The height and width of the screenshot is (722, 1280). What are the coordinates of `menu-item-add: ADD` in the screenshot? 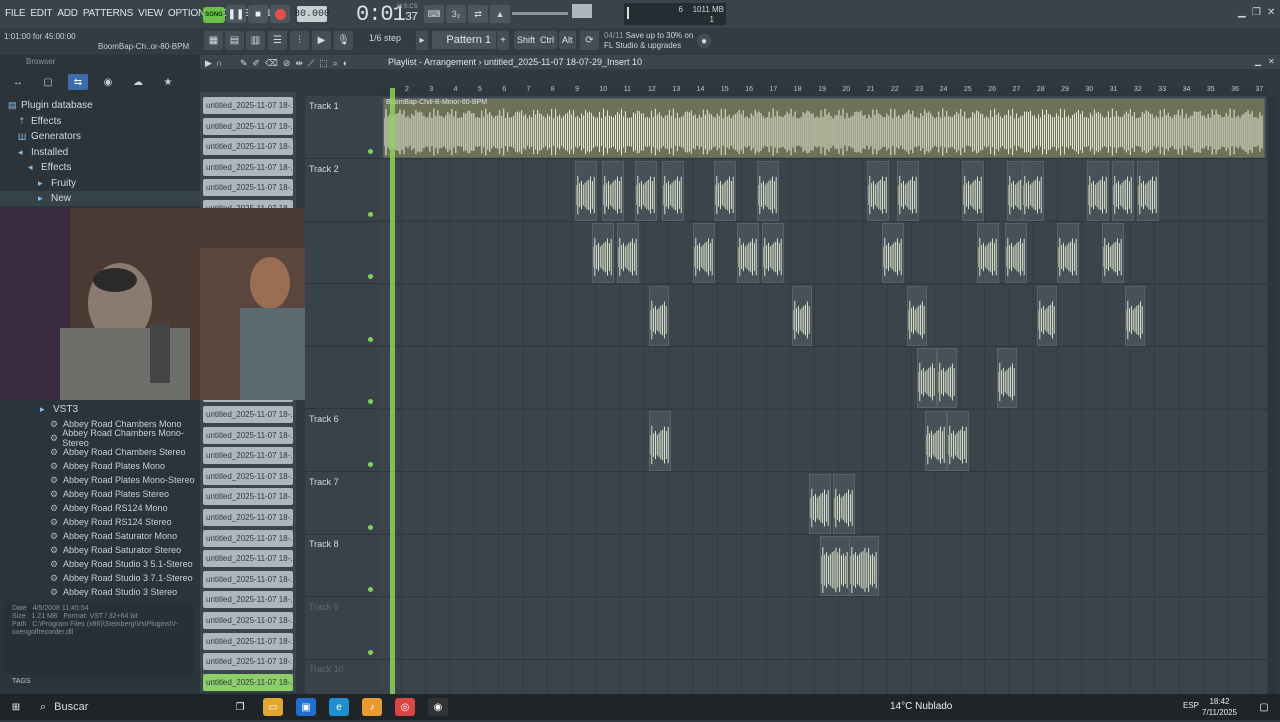 It's located at (67, 13).